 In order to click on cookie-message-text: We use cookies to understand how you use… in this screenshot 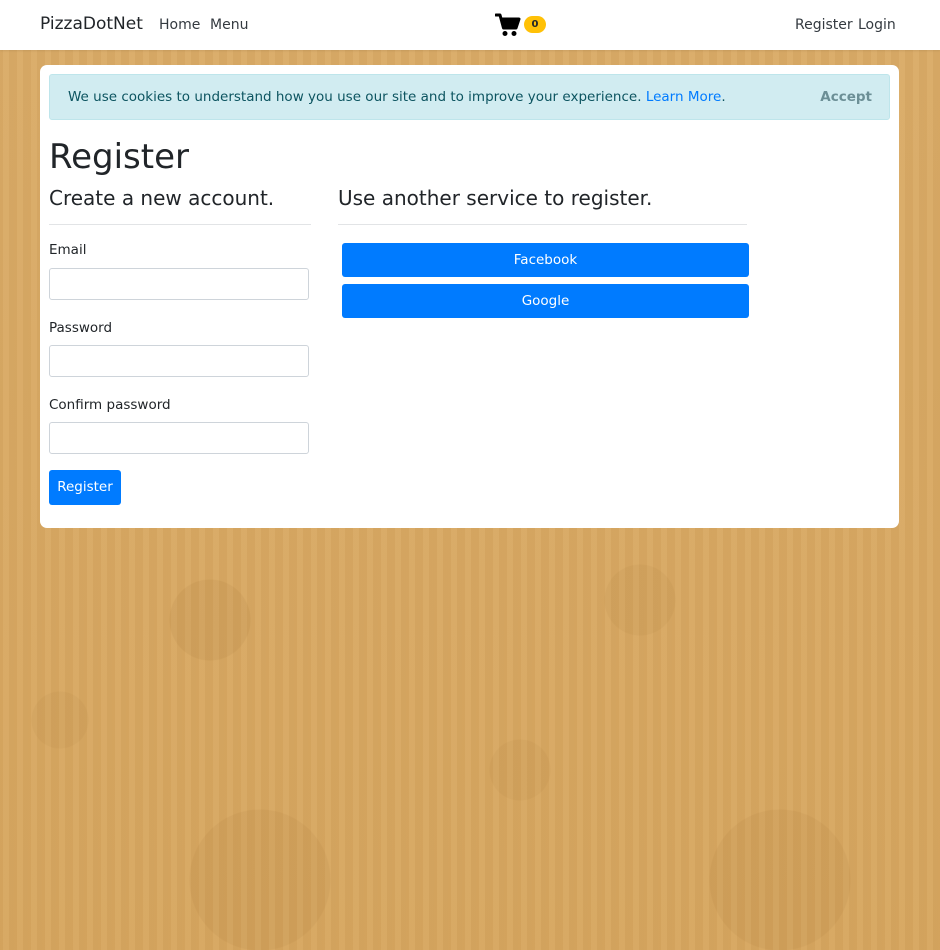, I will do `click(355, 97)`.